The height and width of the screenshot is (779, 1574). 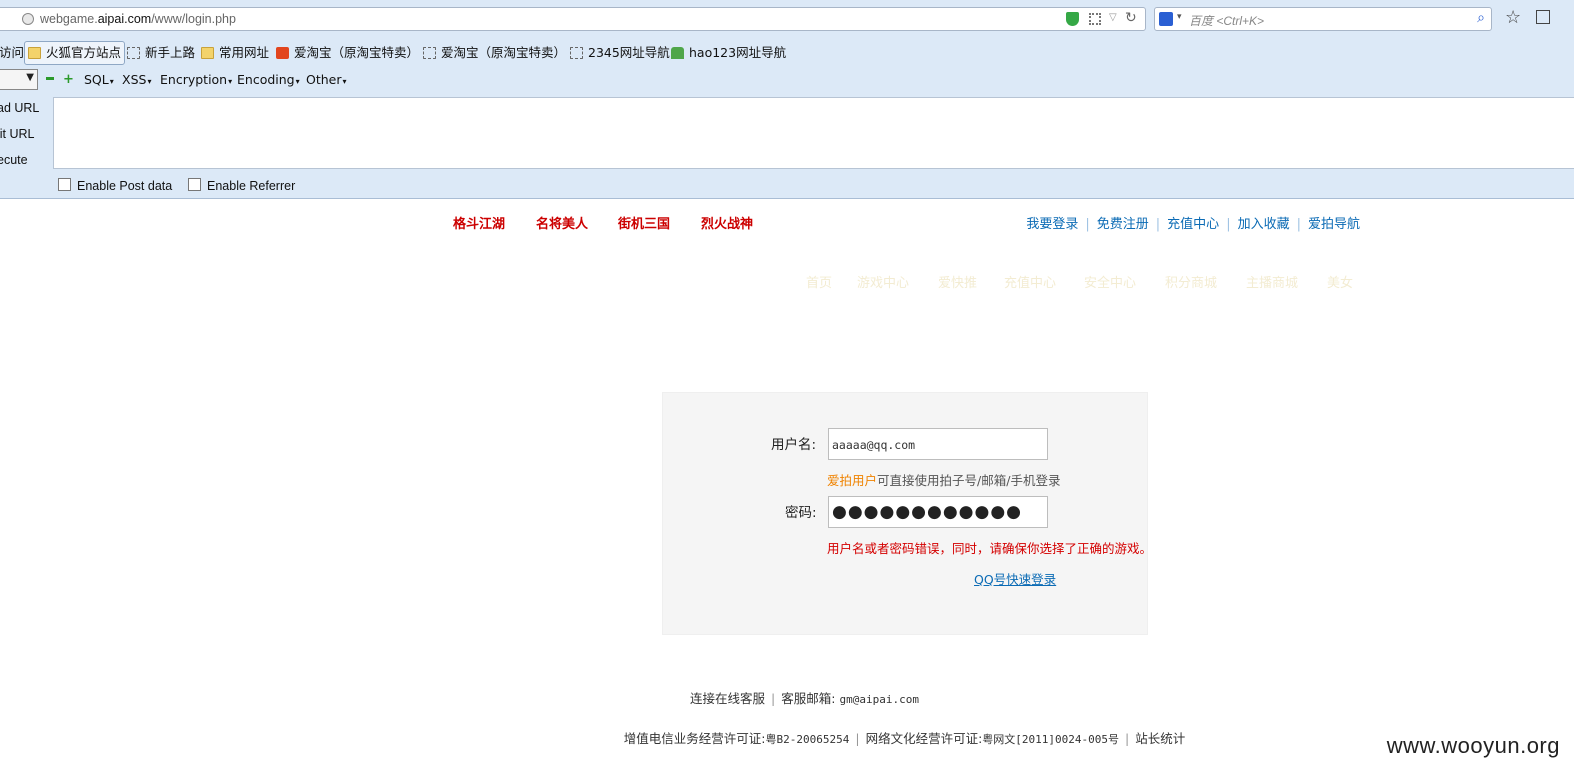 What do you see at coordinates (19, 79) in the screenshot?
I see `hackbar-select: ▼` at bounding box center [19, 79].